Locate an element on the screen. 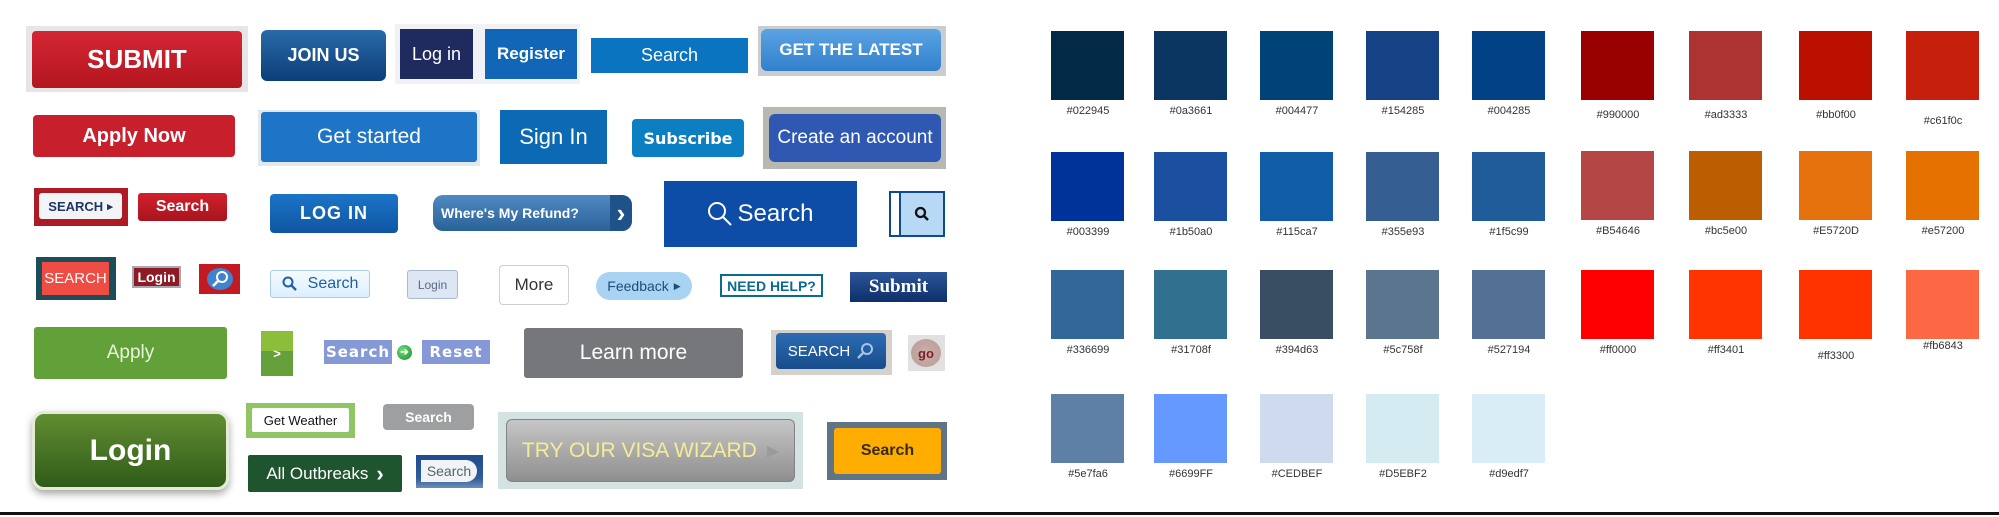 The height and width of the screenshot is (517, 1999). color-swatch-label: #E5720D is located at coordinates (1836, 231).